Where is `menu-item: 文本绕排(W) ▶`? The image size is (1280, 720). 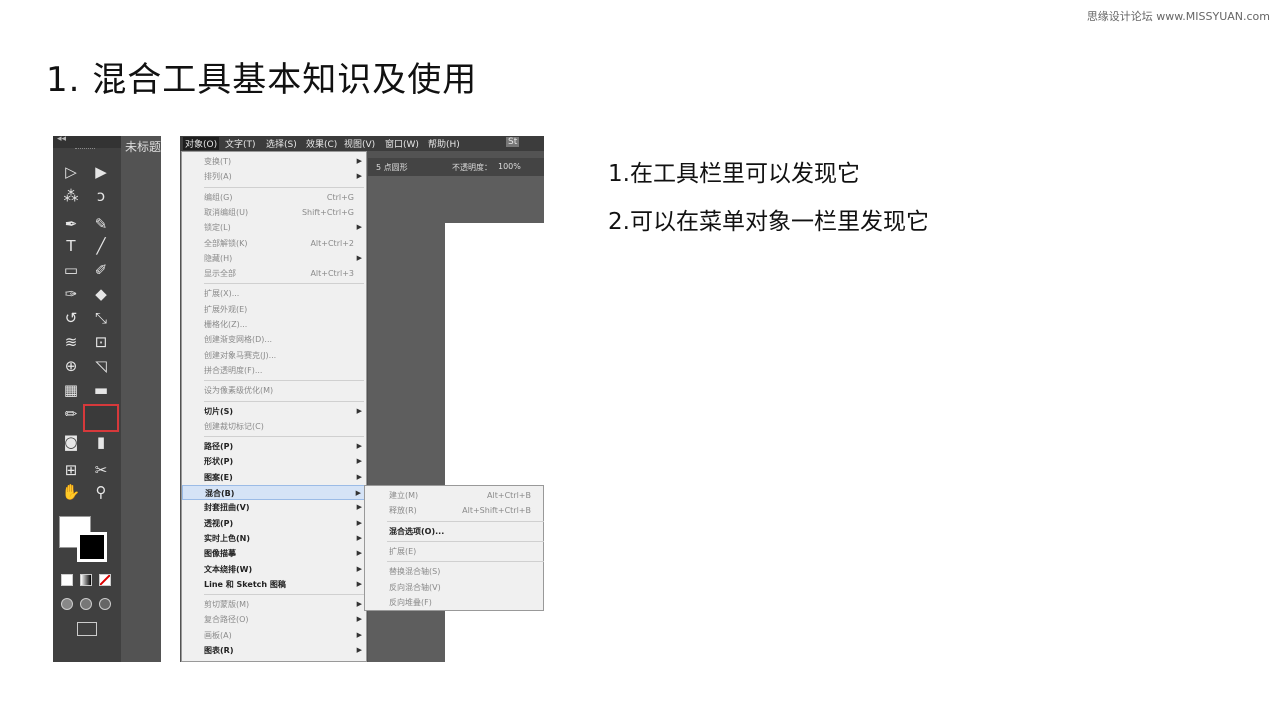 menu-item: 文本绕排(W) ▶ is located at coordinates (274, 569).